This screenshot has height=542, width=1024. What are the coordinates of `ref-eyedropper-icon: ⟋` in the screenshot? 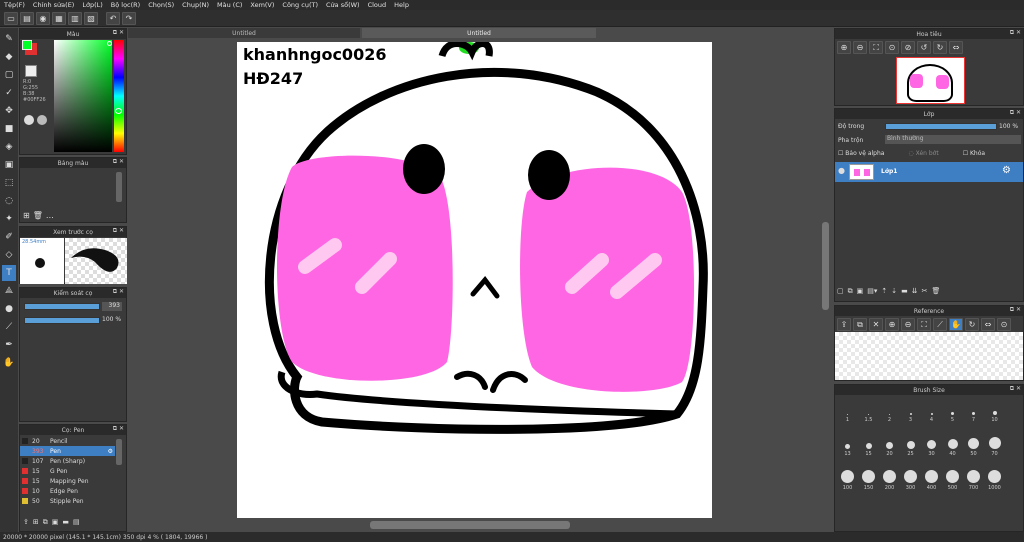 It's located at (940, 324).